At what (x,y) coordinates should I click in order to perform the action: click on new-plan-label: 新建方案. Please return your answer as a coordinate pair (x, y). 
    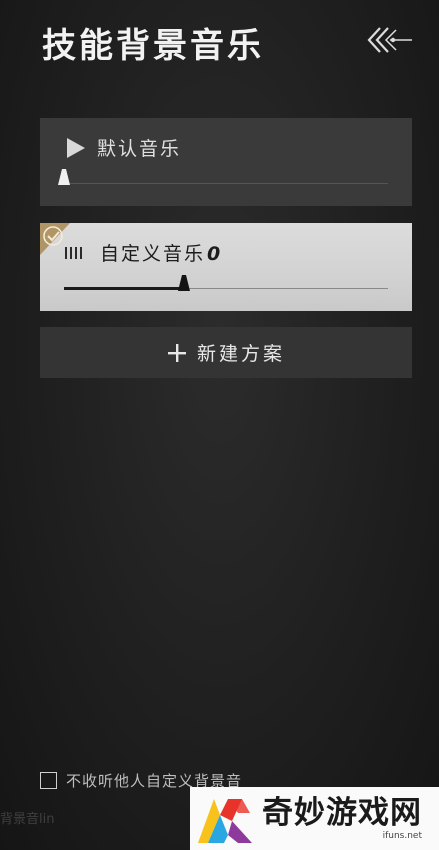
    Looking at the image, I should click on (240, 354).